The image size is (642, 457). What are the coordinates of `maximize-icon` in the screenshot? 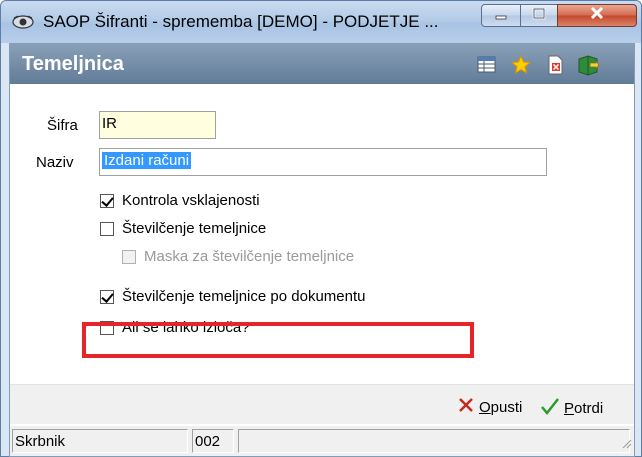 It's located at (539, 16).